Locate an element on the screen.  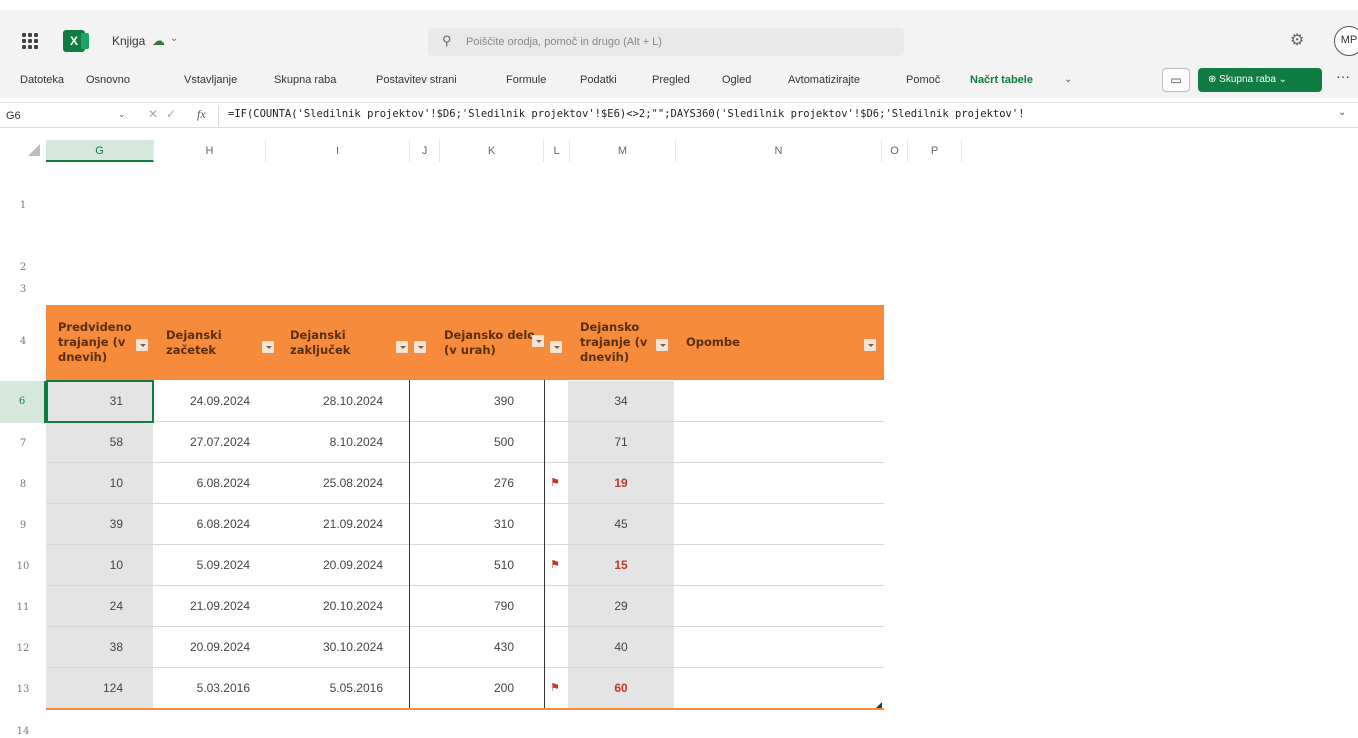
active-cell-g6 is located at coordinates (100, 401).